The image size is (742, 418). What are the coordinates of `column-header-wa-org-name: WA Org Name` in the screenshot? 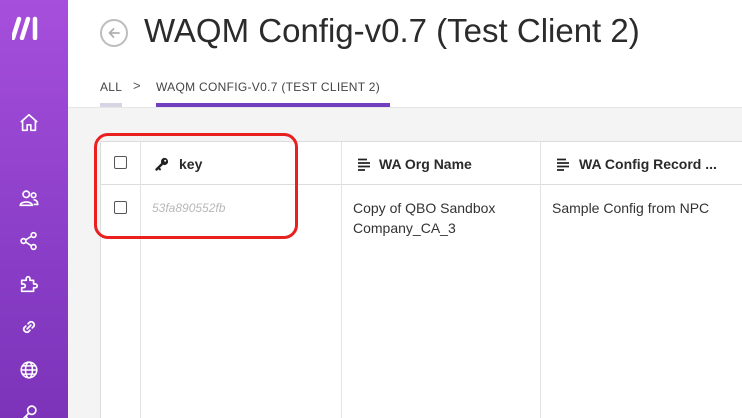 It's located at (425, 164).